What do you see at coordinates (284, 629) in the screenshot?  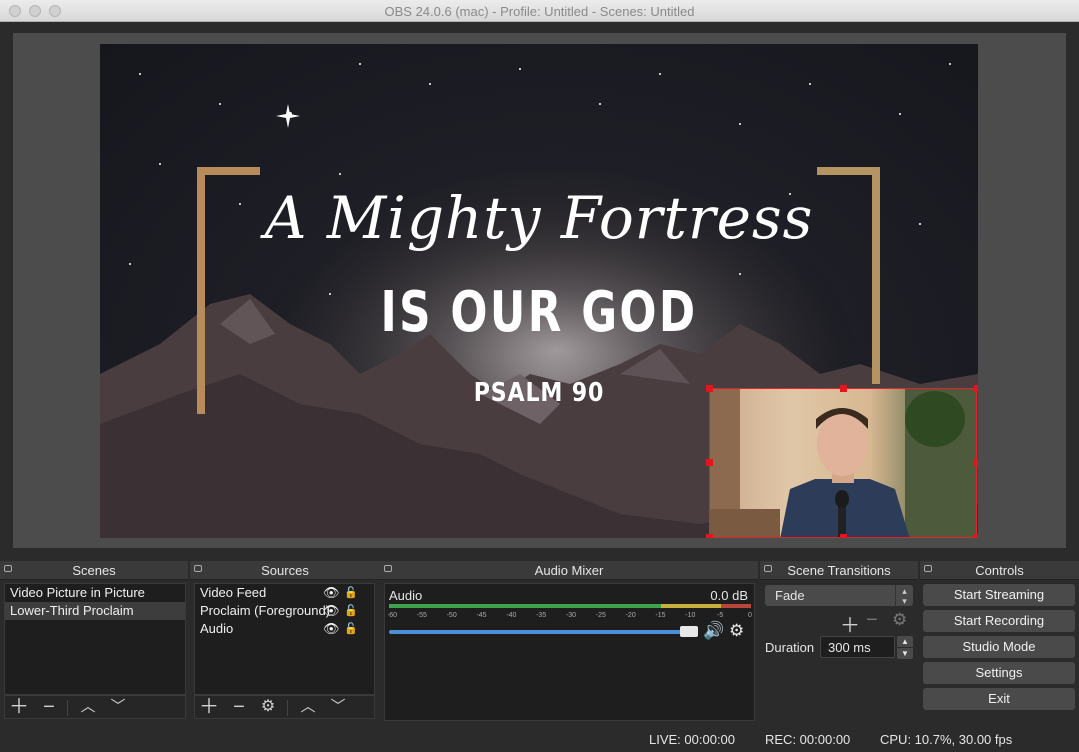 I see `source-item: Audio 👁 🔓` at bounding box center [284, 629].